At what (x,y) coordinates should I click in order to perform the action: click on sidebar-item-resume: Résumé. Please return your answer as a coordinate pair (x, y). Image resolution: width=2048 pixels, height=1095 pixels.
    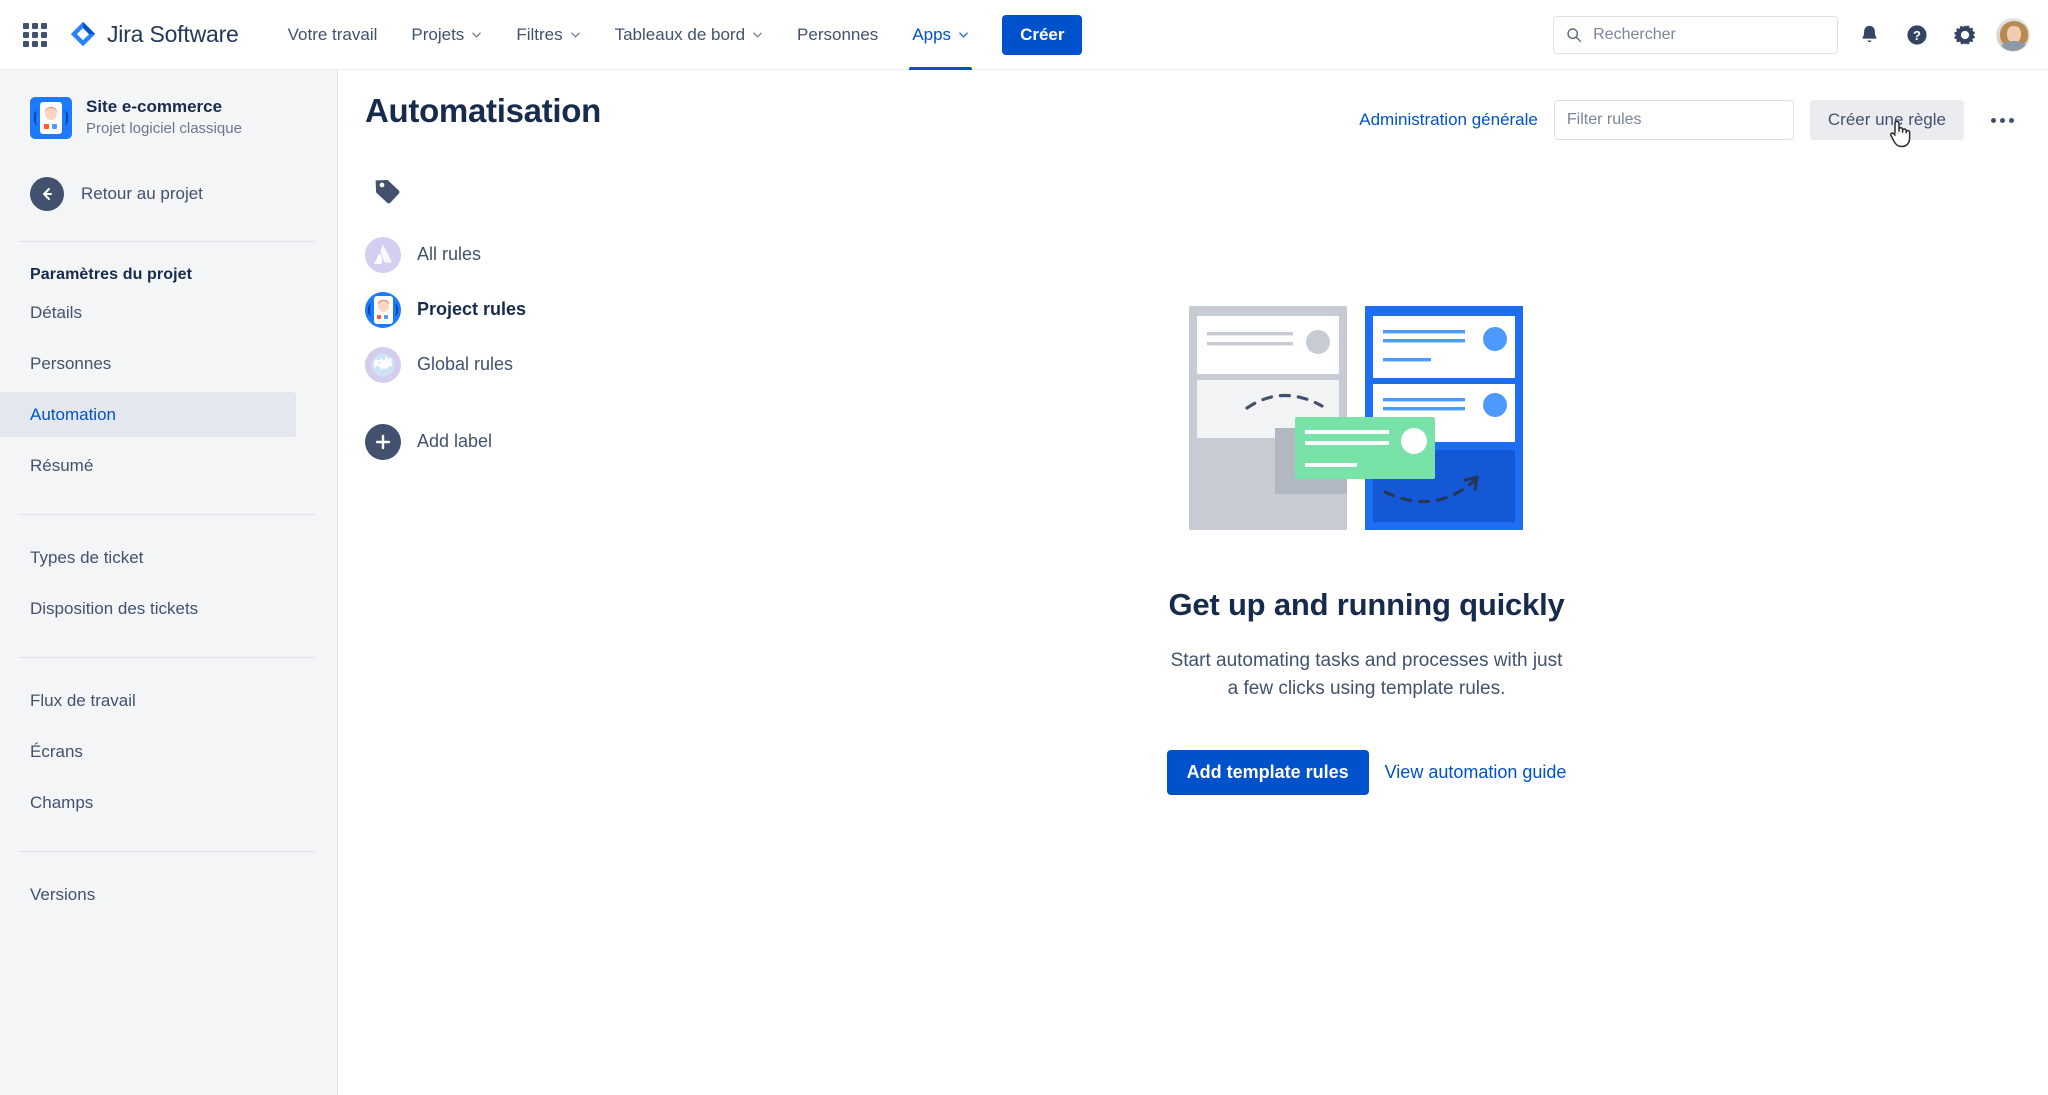
    Looking at the image, I should click on (168, 465).